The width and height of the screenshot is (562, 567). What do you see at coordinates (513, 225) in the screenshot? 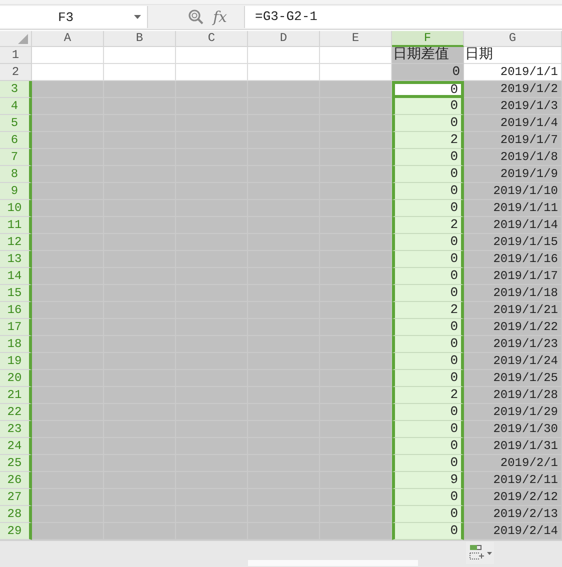
I see `table-cell: 2019/1/14` at bounding box center [513, 225].